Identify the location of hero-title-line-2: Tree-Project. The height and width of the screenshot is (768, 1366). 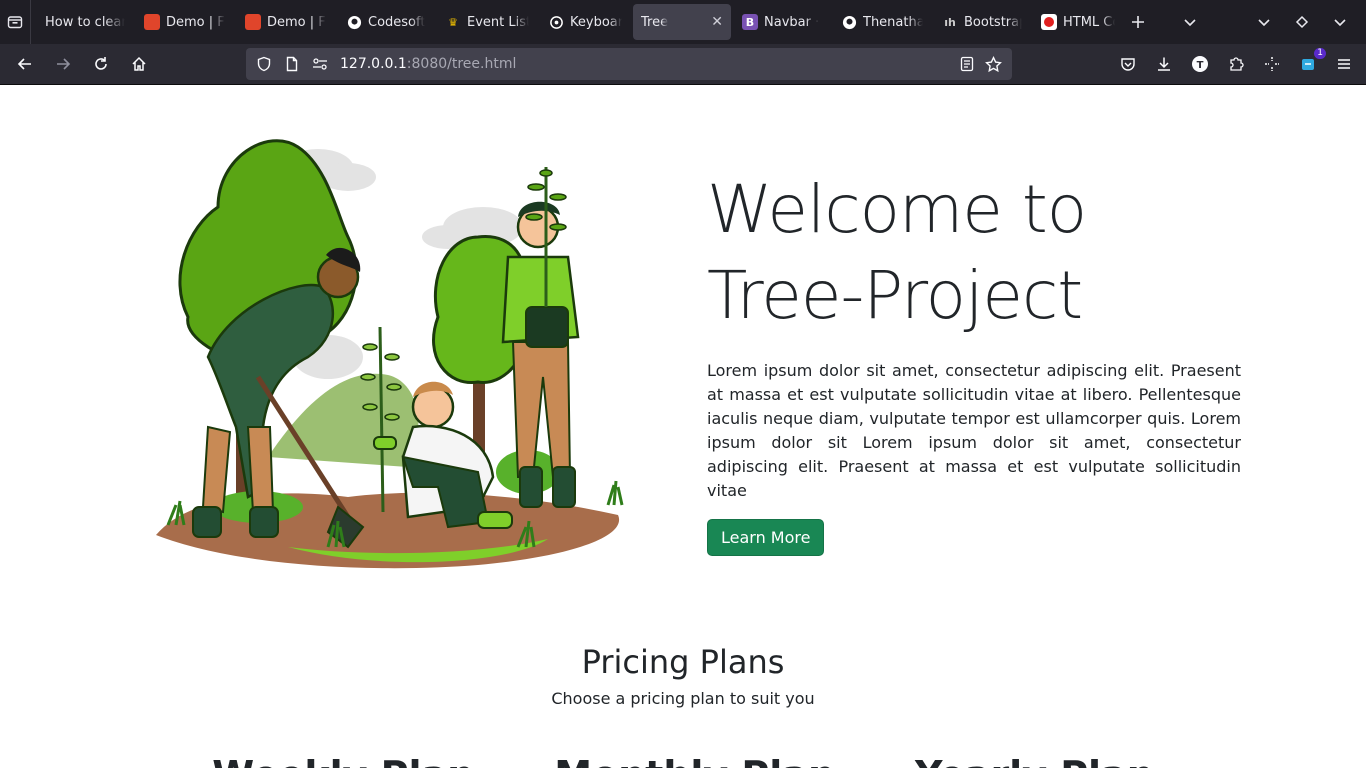
(895, 295).